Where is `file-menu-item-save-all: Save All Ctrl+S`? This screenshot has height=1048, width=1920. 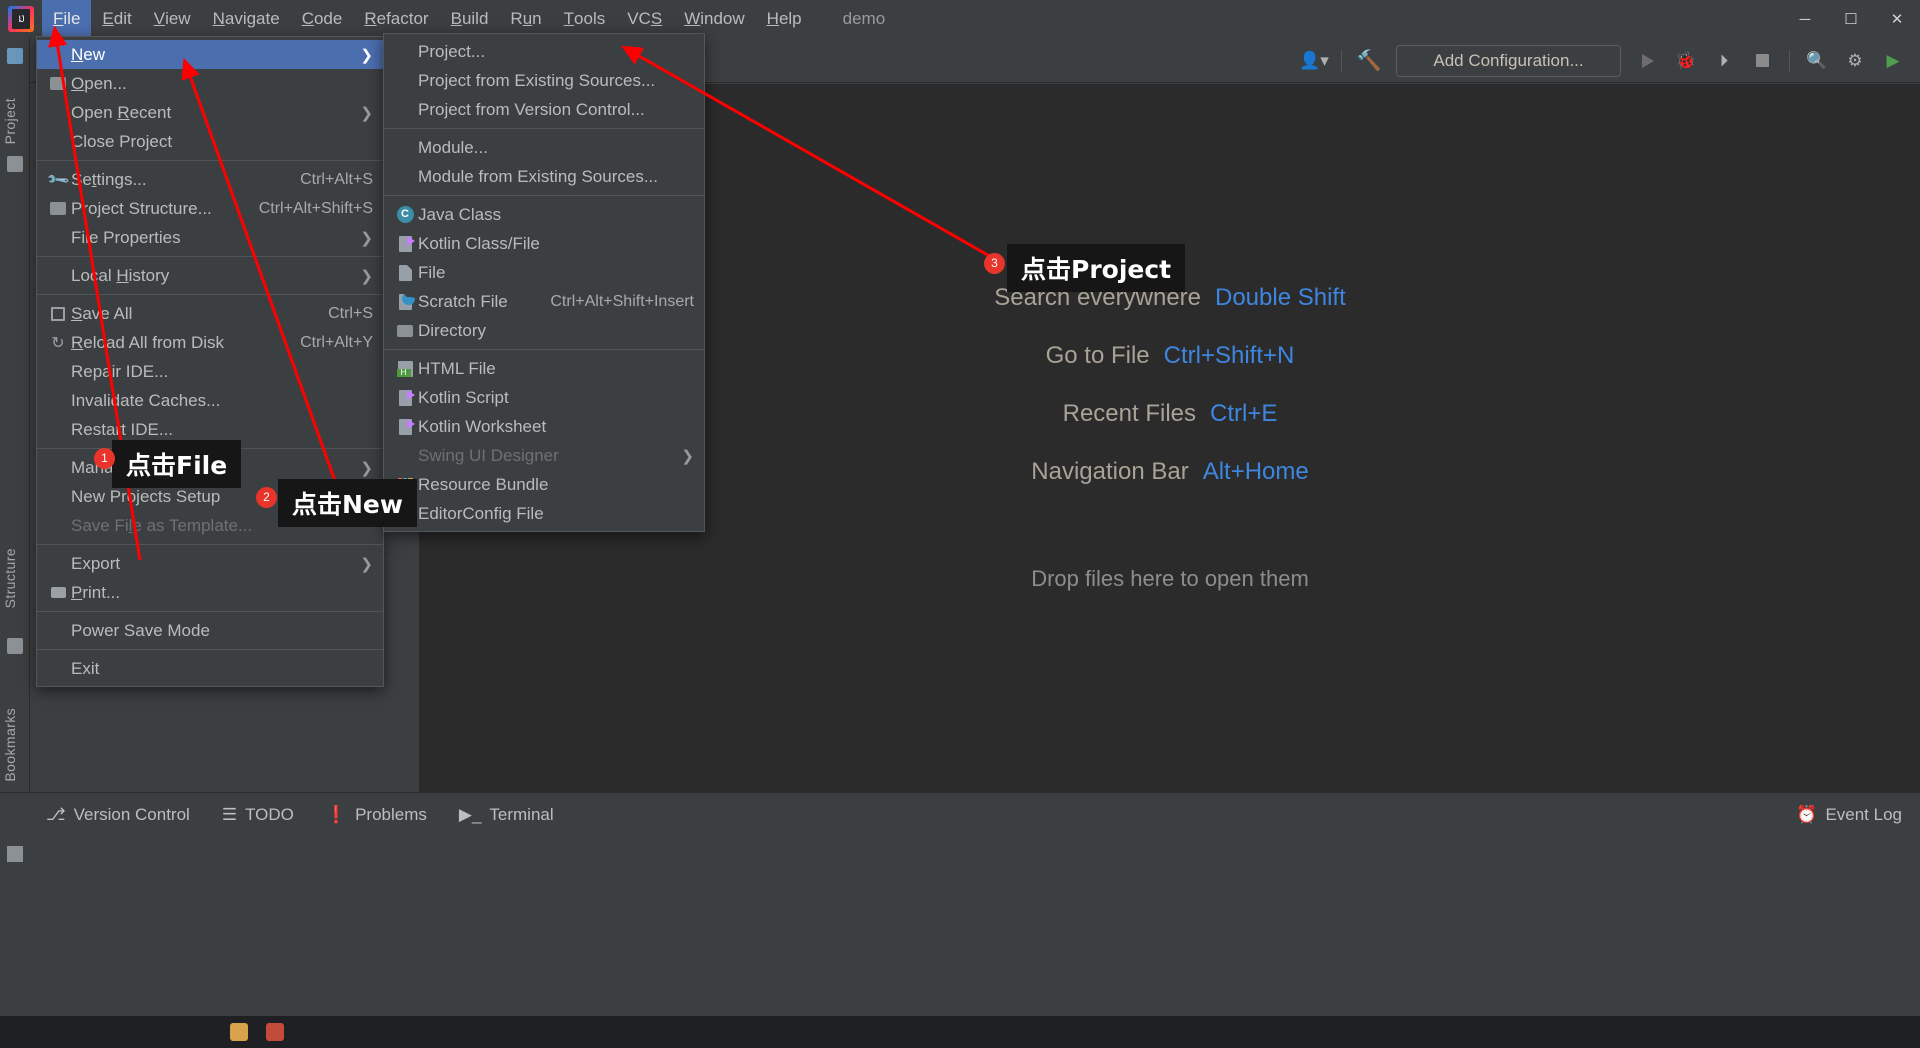 file-menu-item-save-all: Save All Ctrl+S is located at coordinates (210, 313).